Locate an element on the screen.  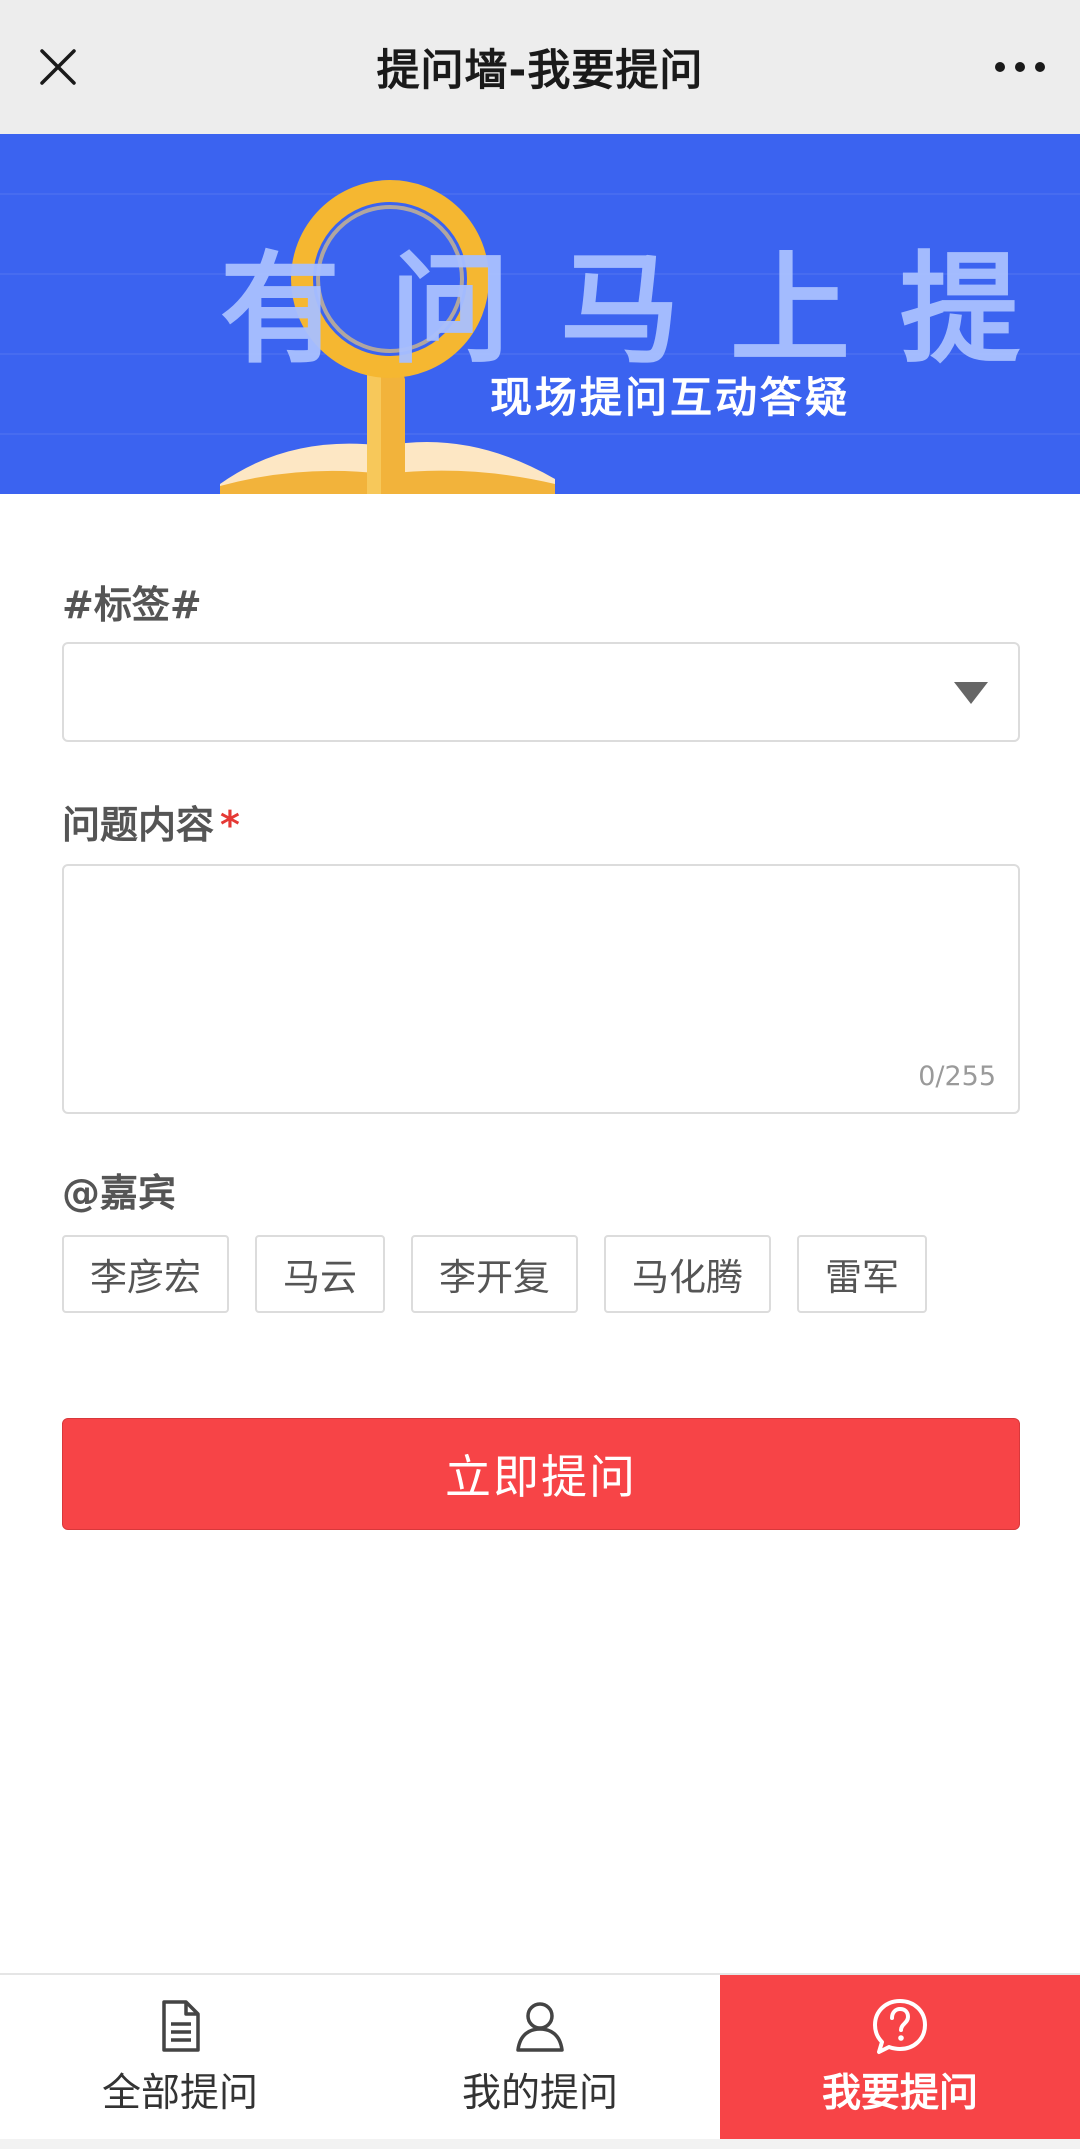
guests-label: @嘉宾 is located at coordinates (119, 1193).